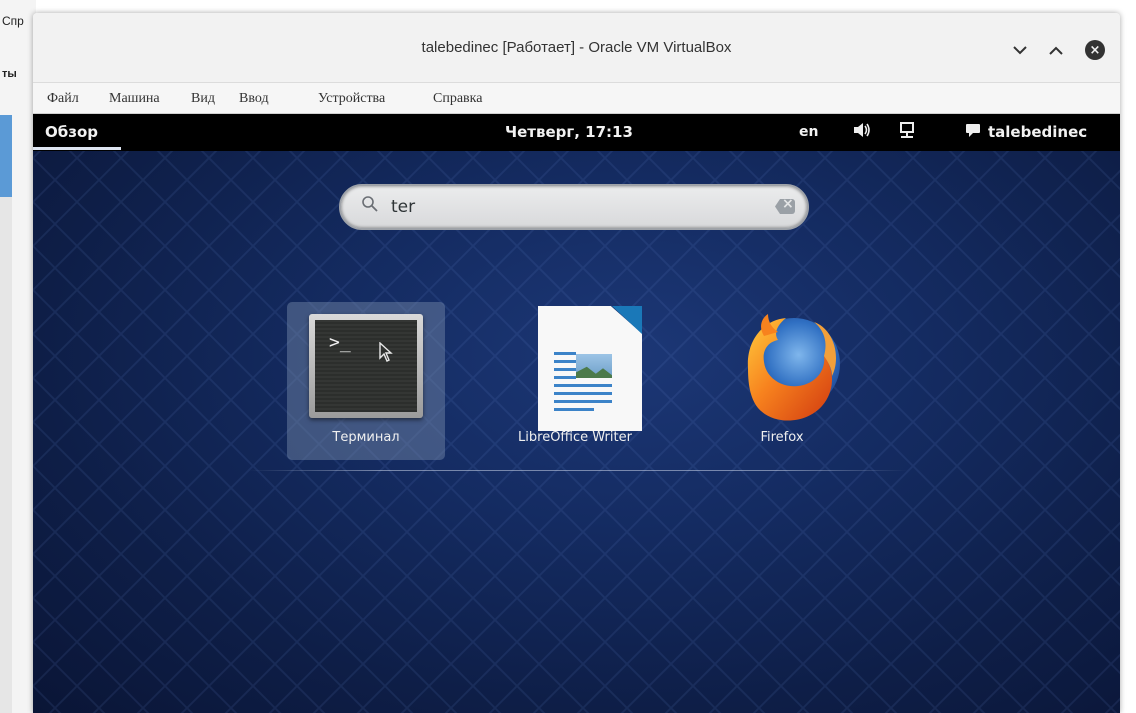 The height and width of the screenshot is (713, 1136). Describe the element at coordinates (18, 356) in the screenshot. I see `host-desktop-fragment: Спр ты` at that location.